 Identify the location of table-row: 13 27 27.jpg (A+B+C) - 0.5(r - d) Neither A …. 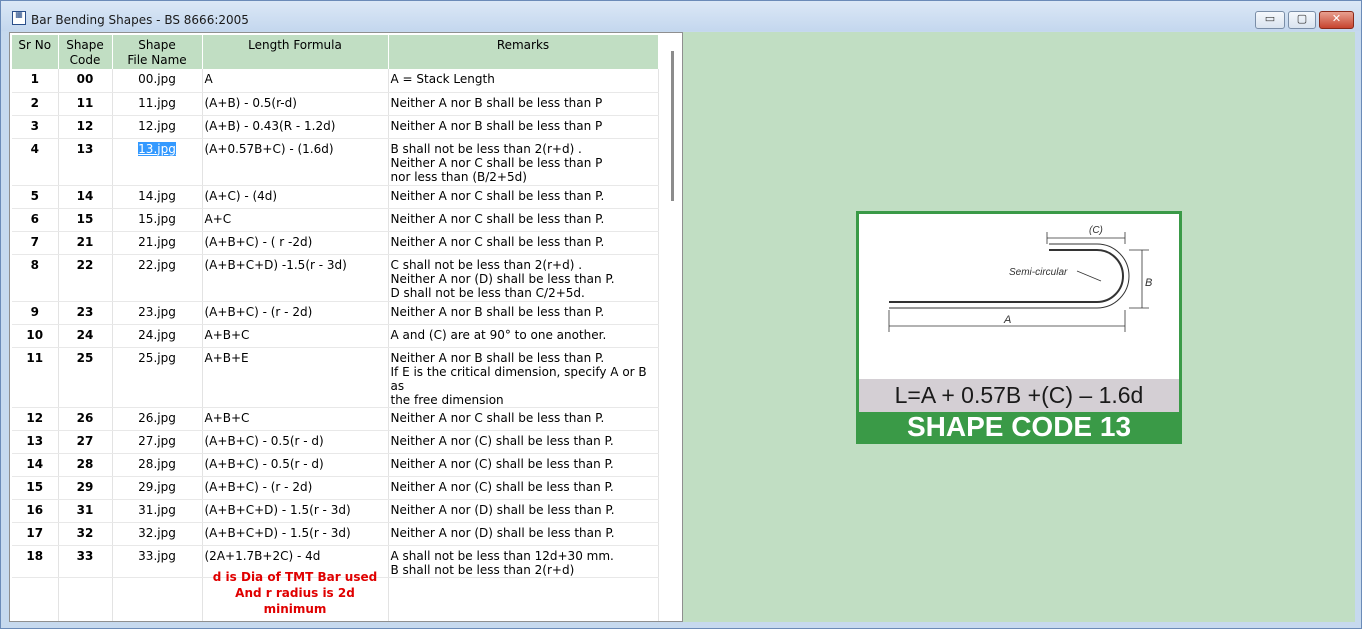
(335, 442).